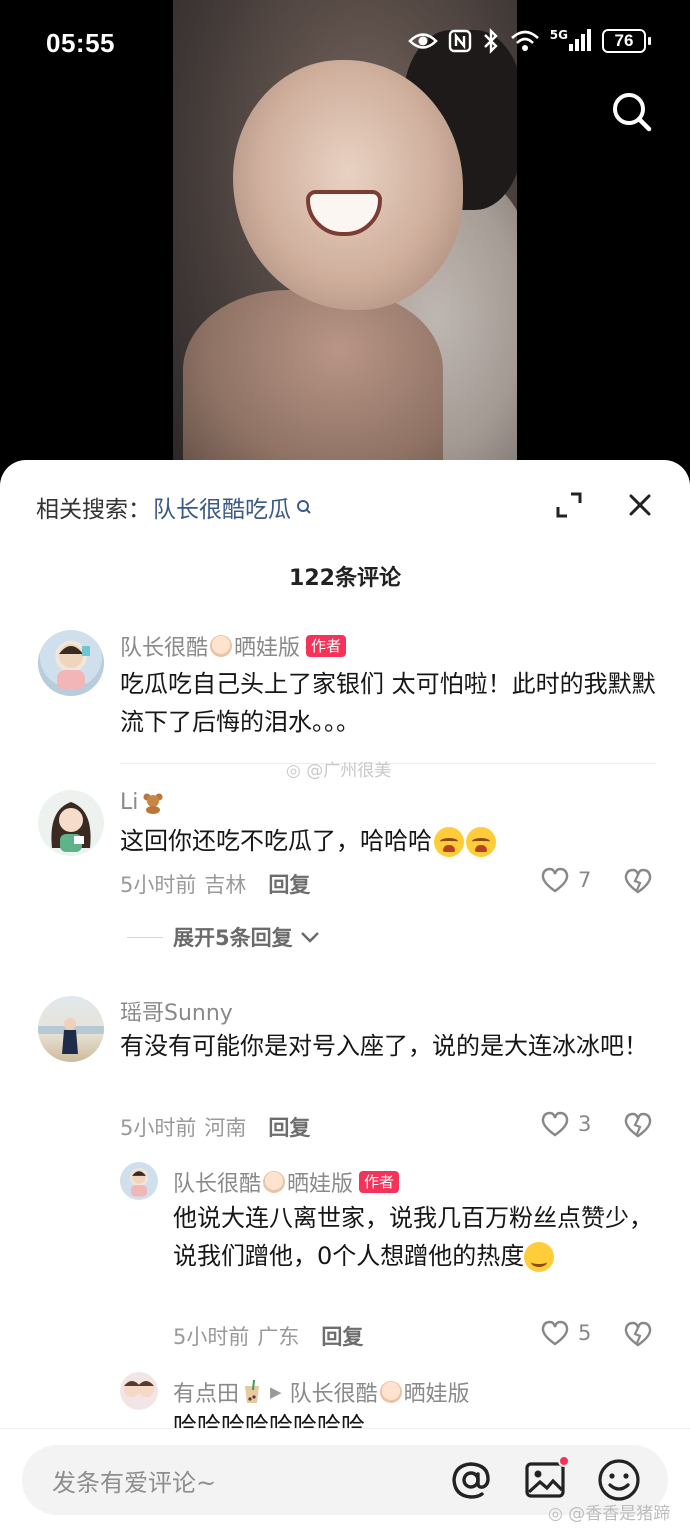 The width and height of the screenshot is (690, 1531). I want to click on status-time: 05:55, so click(80, 43).